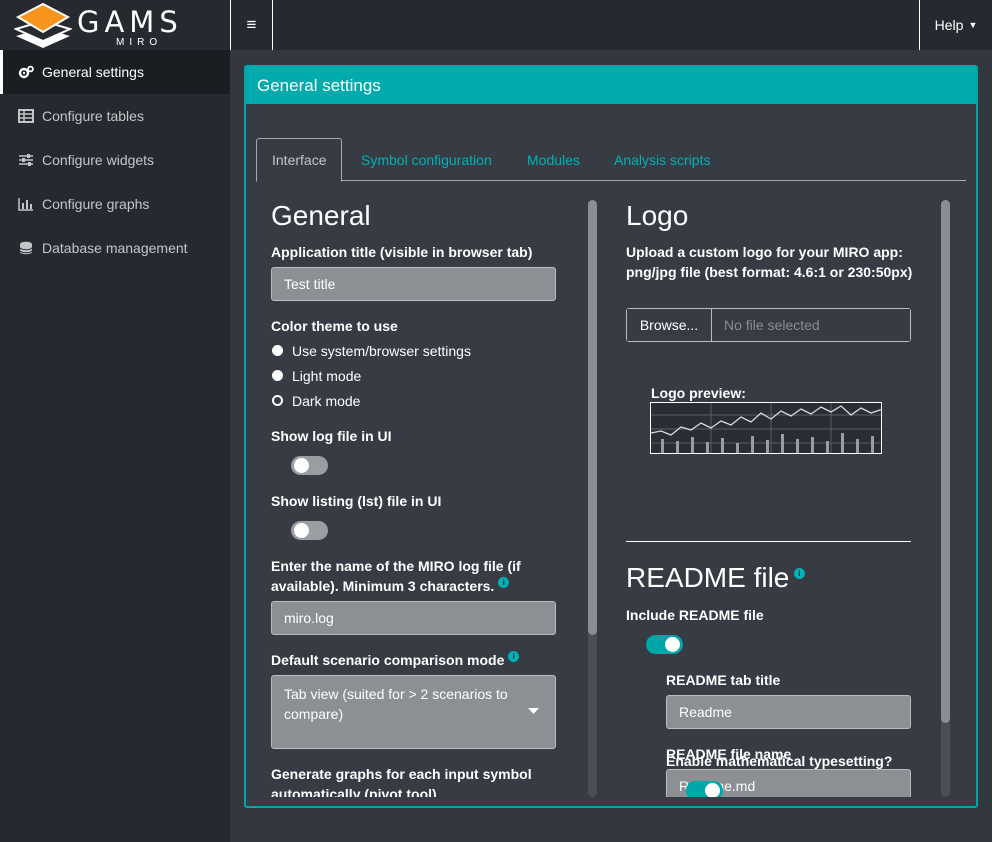 This screenshot has height=842, width=992. Describe the element at coordinates (949, 25) in the screenshot. I see `help-label: Help` at that location.